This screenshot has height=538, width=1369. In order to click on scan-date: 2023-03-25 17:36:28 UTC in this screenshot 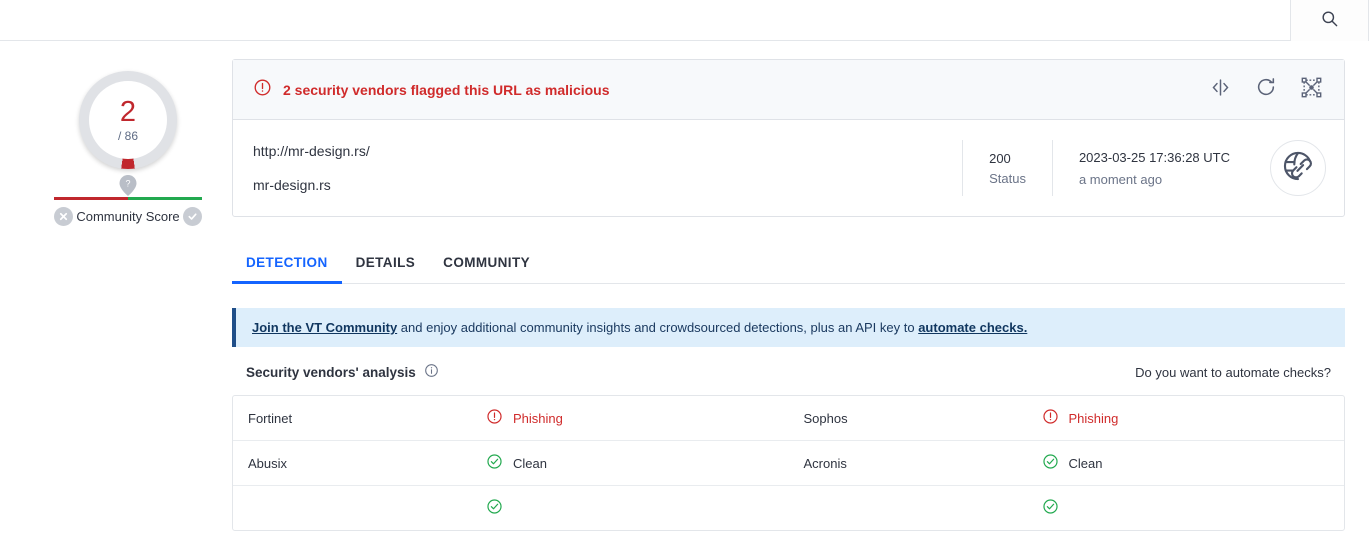, I will do `click(1154, 157)`.